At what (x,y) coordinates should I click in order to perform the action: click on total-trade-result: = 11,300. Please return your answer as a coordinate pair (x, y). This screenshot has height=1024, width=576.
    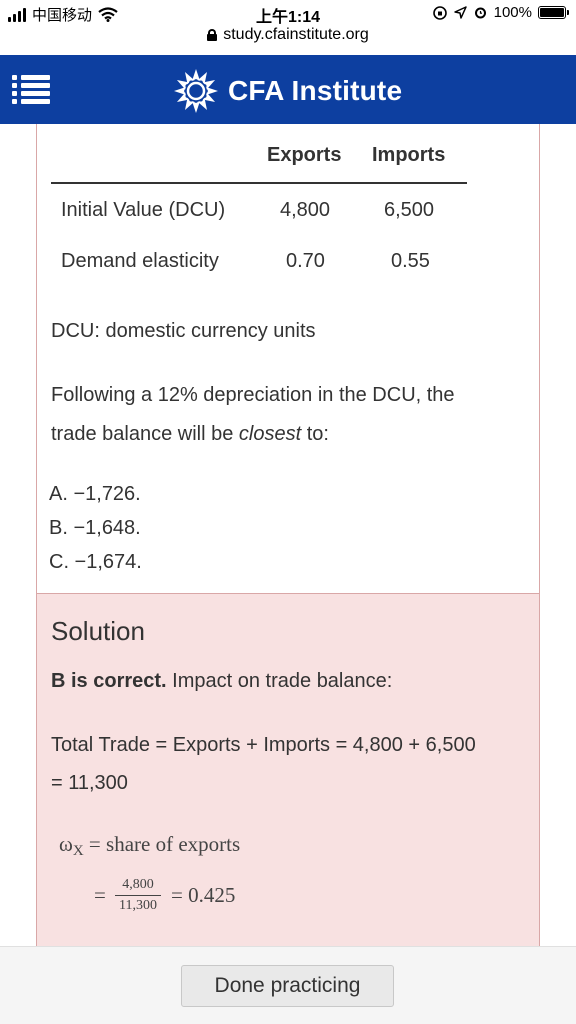
    Looking at the image, I should click on (89, 783).